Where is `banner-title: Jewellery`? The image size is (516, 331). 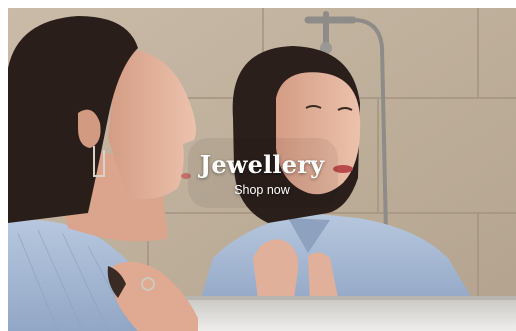
banner-title: Jewellery is located at coordinates (262, 164).